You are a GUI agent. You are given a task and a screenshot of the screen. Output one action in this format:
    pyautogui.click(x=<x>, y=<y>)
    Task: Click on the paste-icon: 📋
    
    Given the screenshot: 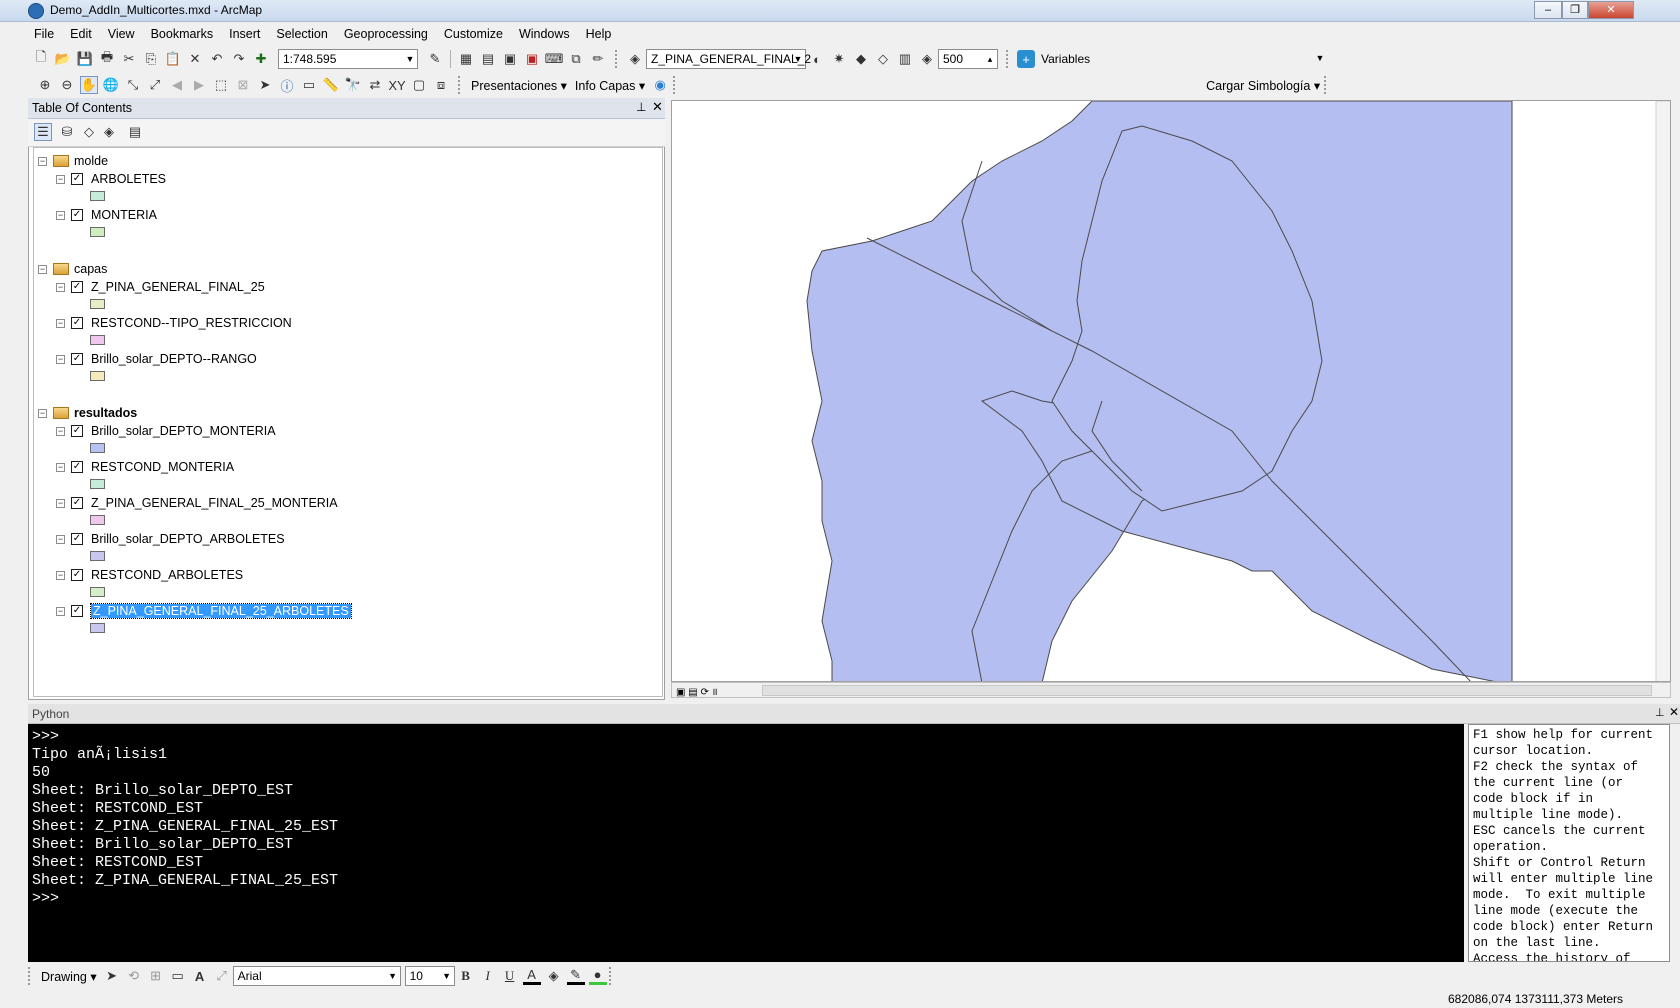 What is the action you would take?
    pyautogui.click(x=173, y=59)
    